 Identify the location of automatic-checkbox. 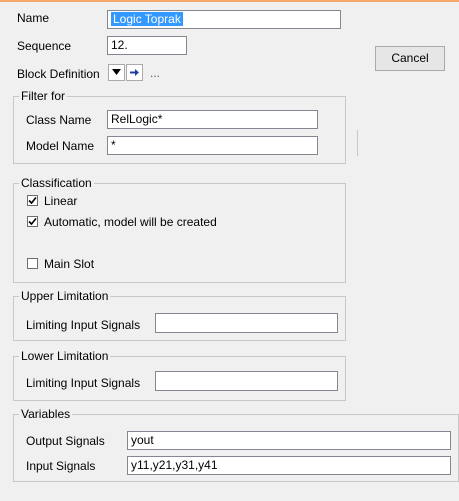
(32, 221).